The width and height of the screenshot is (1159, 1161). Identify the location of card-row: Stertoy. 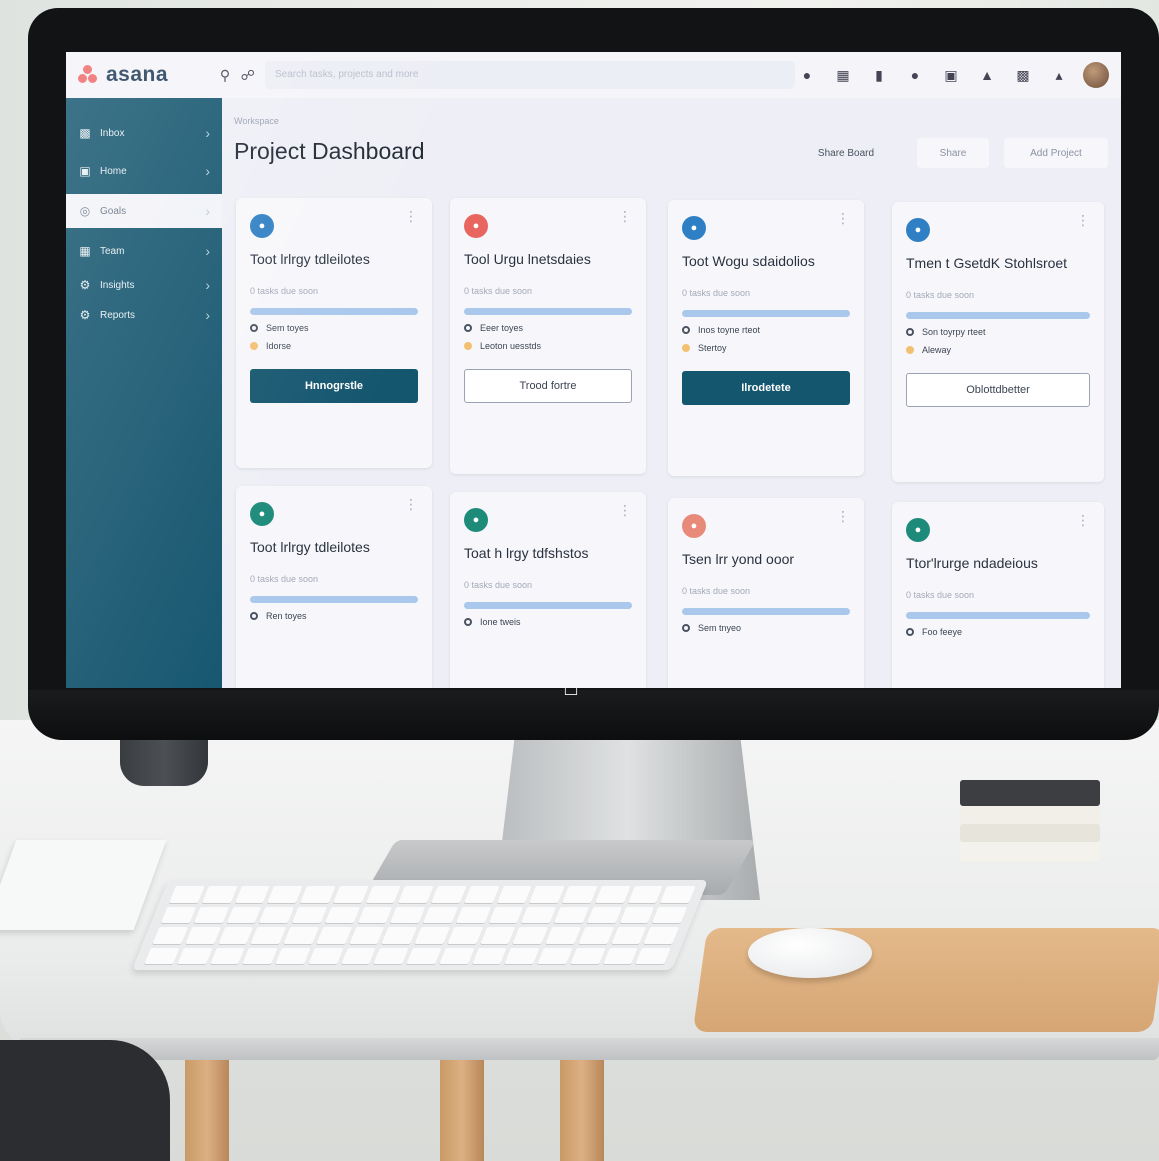
(766, 348).